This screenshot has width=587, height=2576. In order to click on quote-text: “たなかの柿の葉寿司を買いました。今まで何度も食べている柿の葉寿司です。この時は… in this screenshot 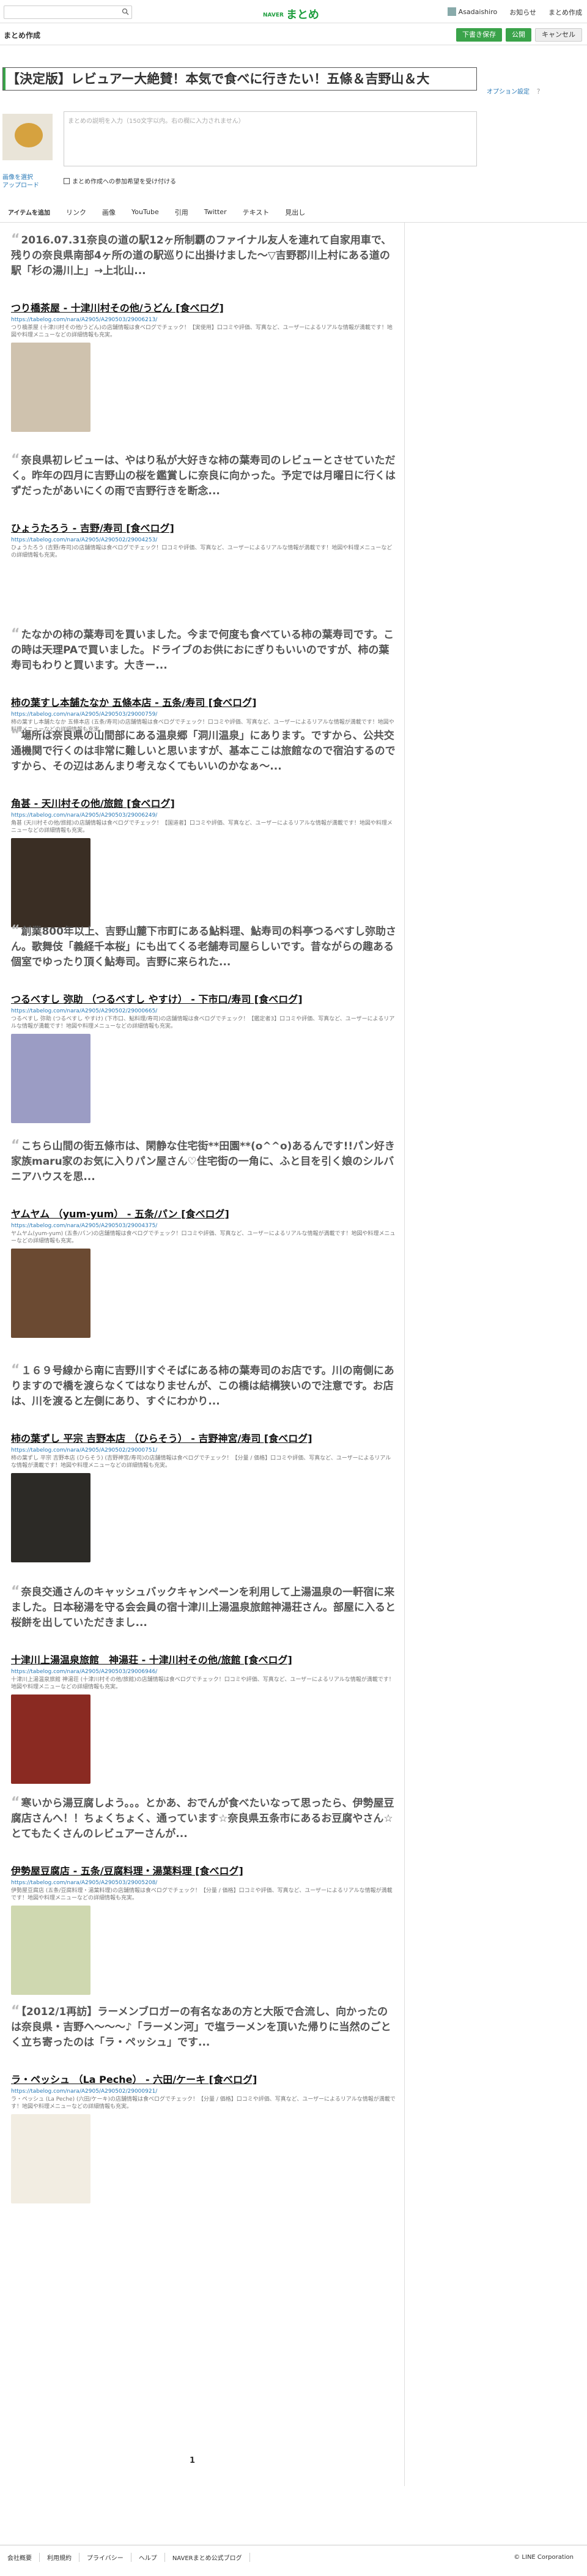, I will do `click(203, 650)`.